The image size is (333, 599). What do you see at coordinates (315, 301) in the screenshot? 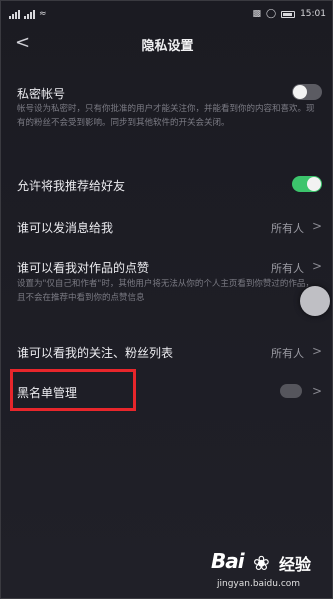
I see `floating-assistive-button` at bounding box center [315, 301].